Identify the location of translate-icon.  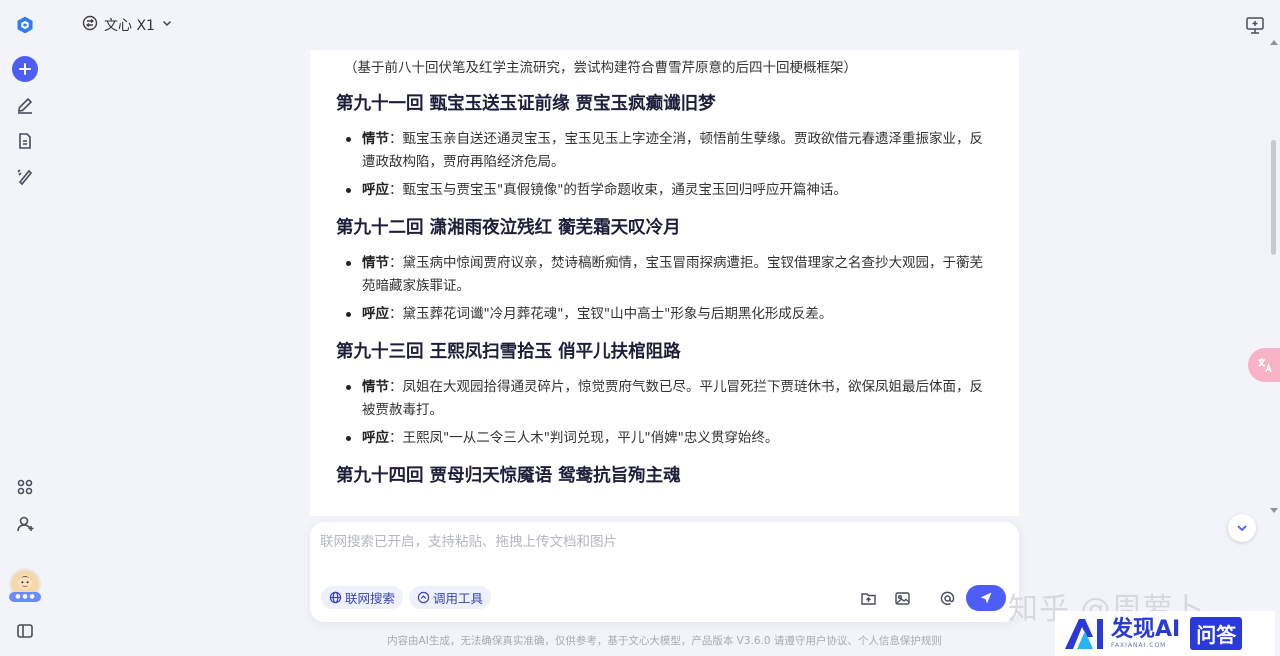
(1265, 365).